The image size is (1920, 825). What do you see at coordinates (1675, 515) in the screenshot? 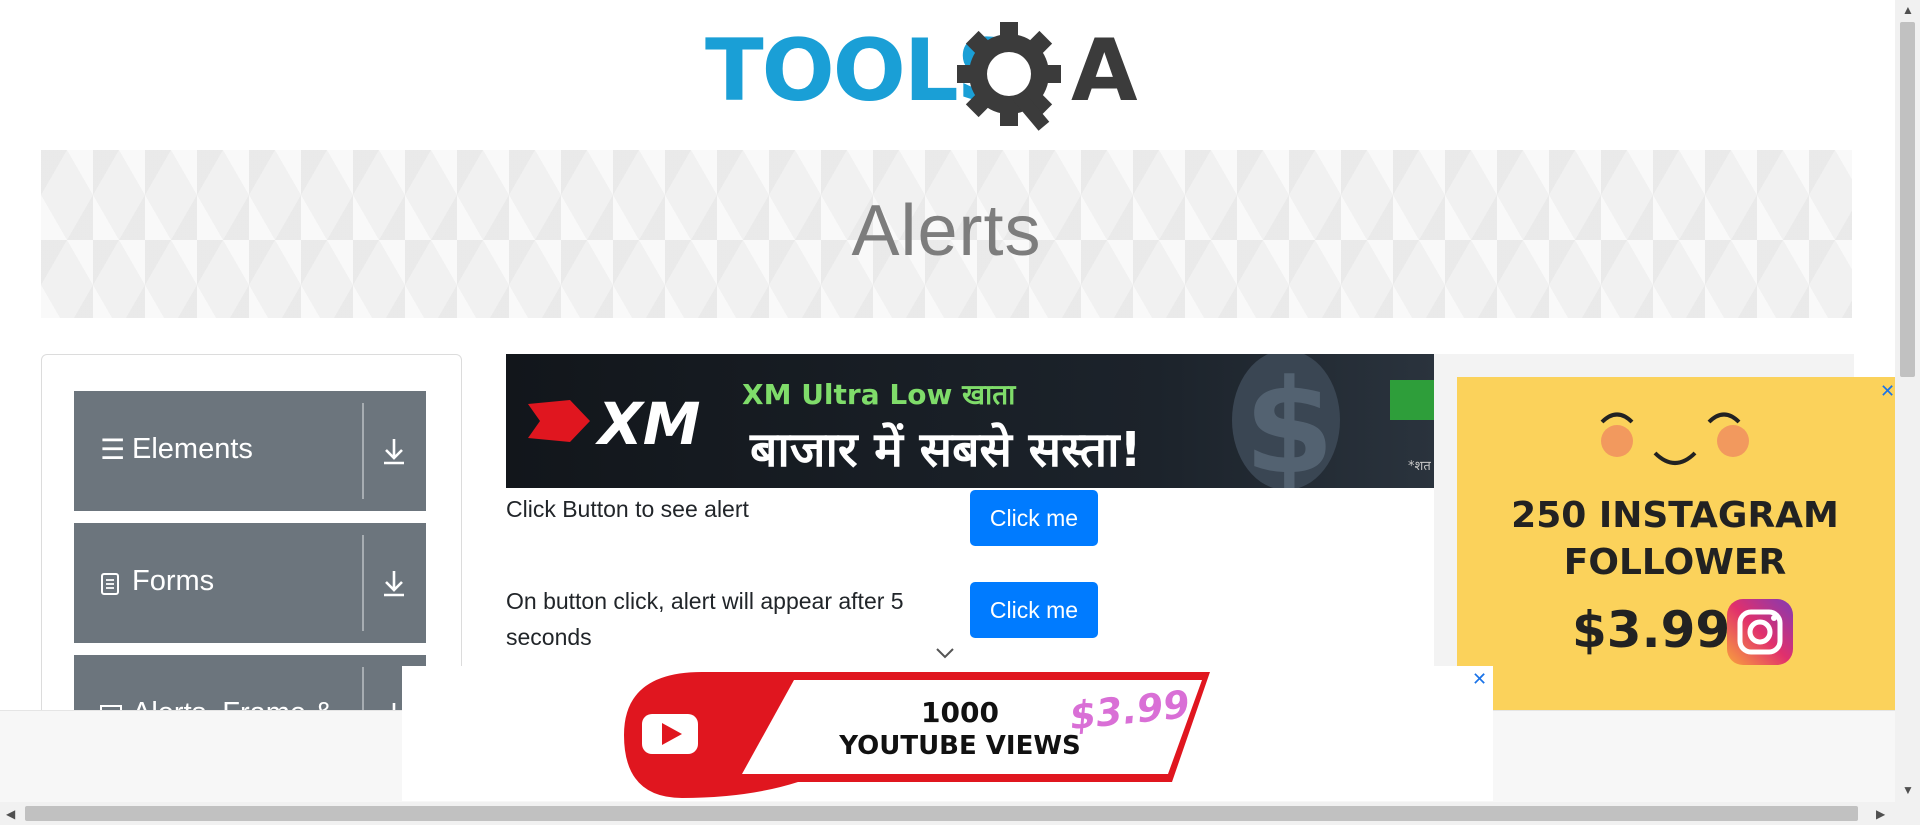
I see `ad-right-headline-1: 250 INSTAGRAM` at bounding box center [1675, 515].